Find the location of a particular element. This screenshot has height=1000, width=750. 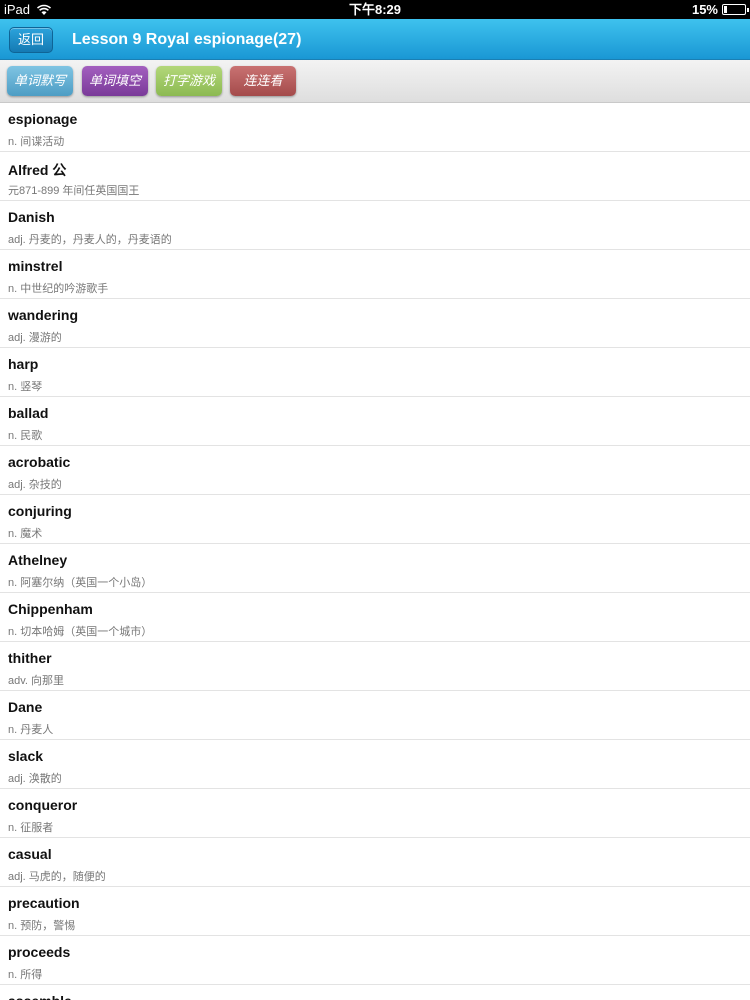

matching-game-button: 连连看 is located at coordinates (263, 81).